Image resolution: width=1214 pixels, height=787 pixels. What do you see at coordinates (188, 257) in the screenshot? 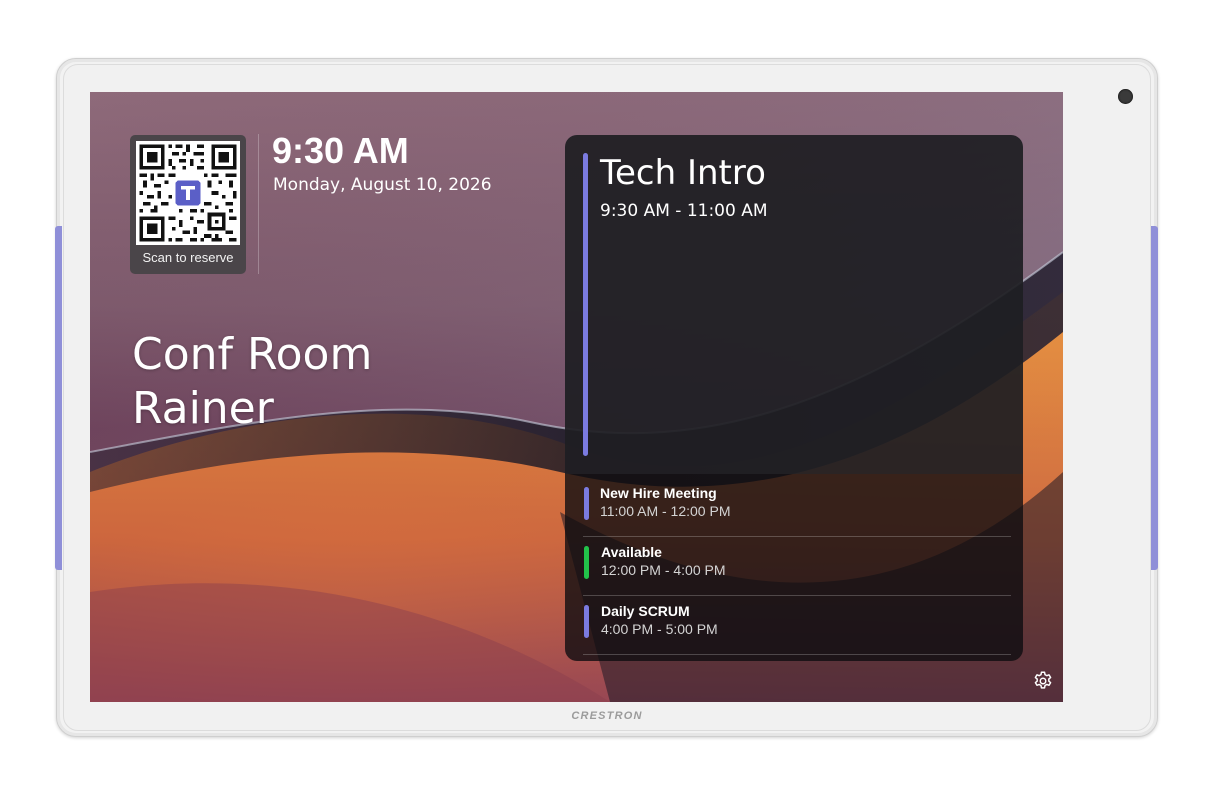
I see `qr-caption: Scan to reserve` at bounding box center [188, 257].